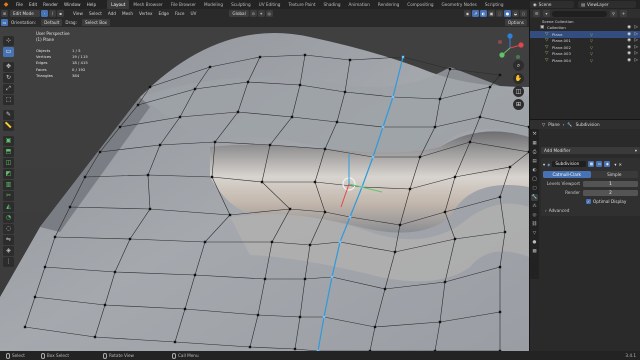 Image resolution: width=640 pixels, height=360 pixels. What do you see at coordinates (544, 164) in the screenshot?
I see `collapse-arrow-icon: ▾` at bounding box center [544, 164].